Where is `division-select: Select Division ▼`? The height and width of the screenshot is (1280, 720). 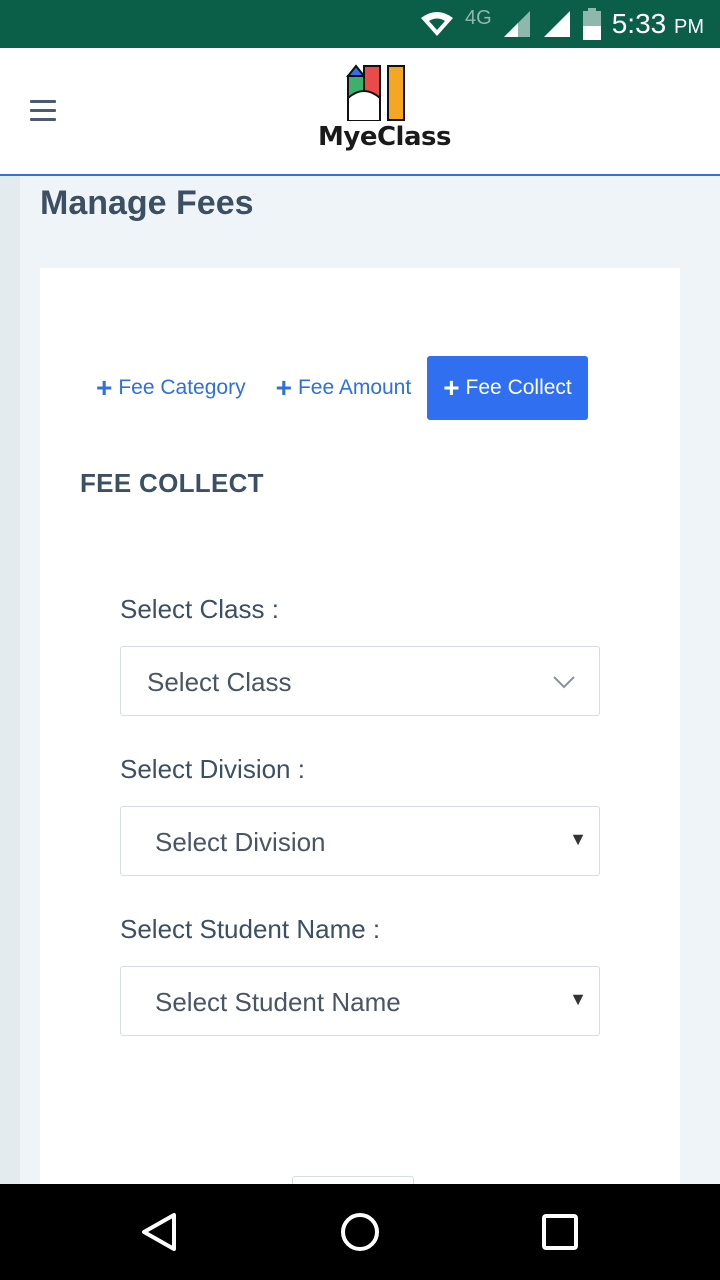
division-select: Select Division ▼ is located at coordinates (360, 841).